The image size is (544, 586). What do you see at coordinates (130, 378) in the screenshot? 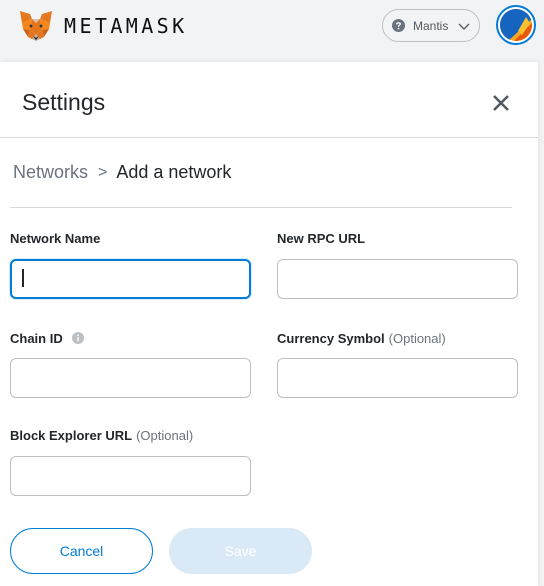
I see `chain-id-input` at bounding box center [130, 378].